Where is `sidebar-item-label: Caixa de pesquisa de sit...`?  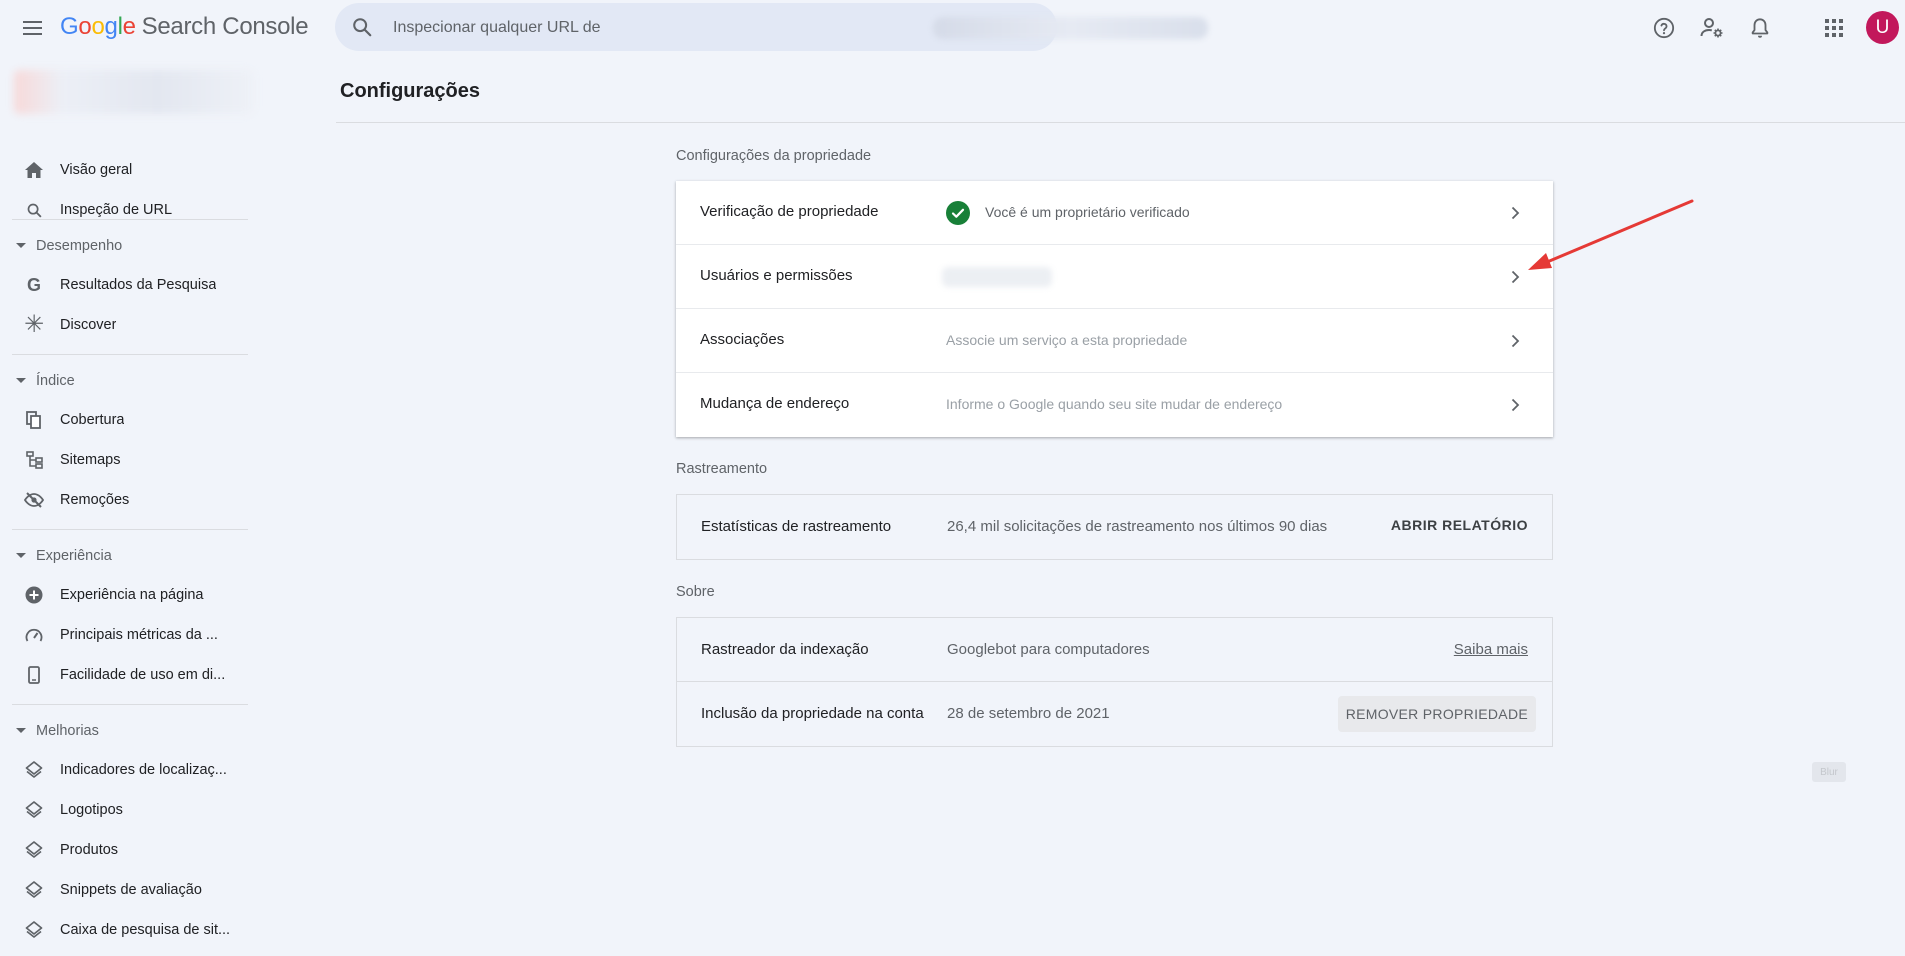
sidebar-item-label: Caixa de pesquisa de sit... is located at coordinates (145, 930).